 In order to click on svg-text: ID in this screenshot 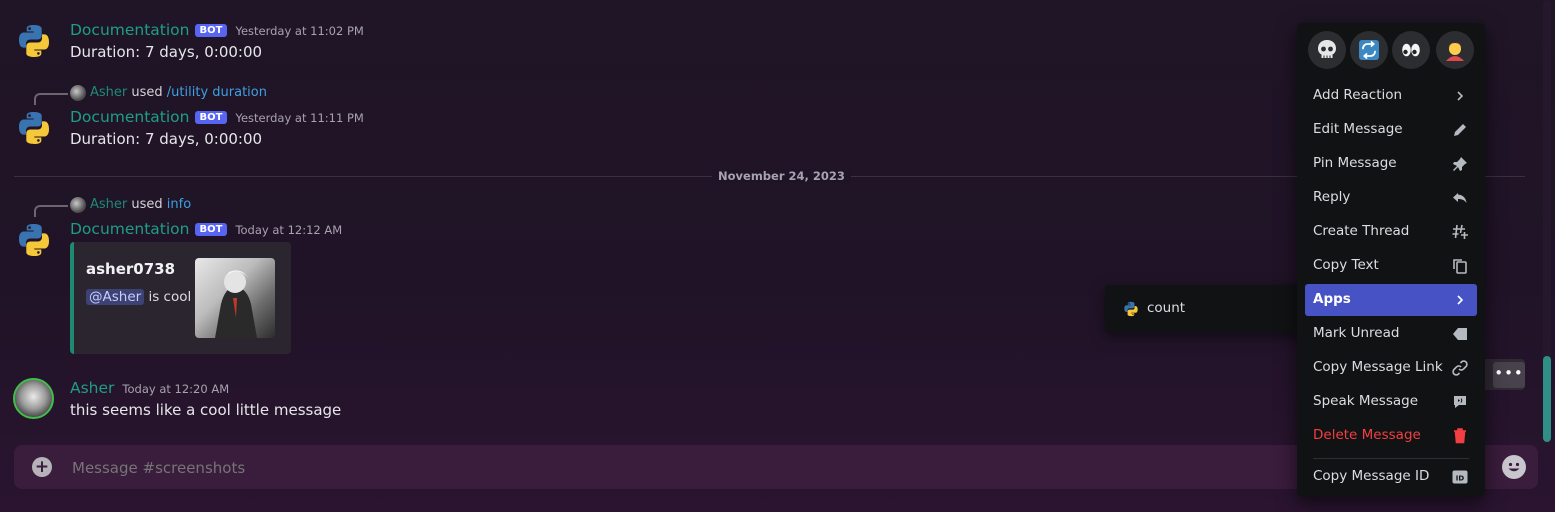, I will do `click(1460, 479)`.